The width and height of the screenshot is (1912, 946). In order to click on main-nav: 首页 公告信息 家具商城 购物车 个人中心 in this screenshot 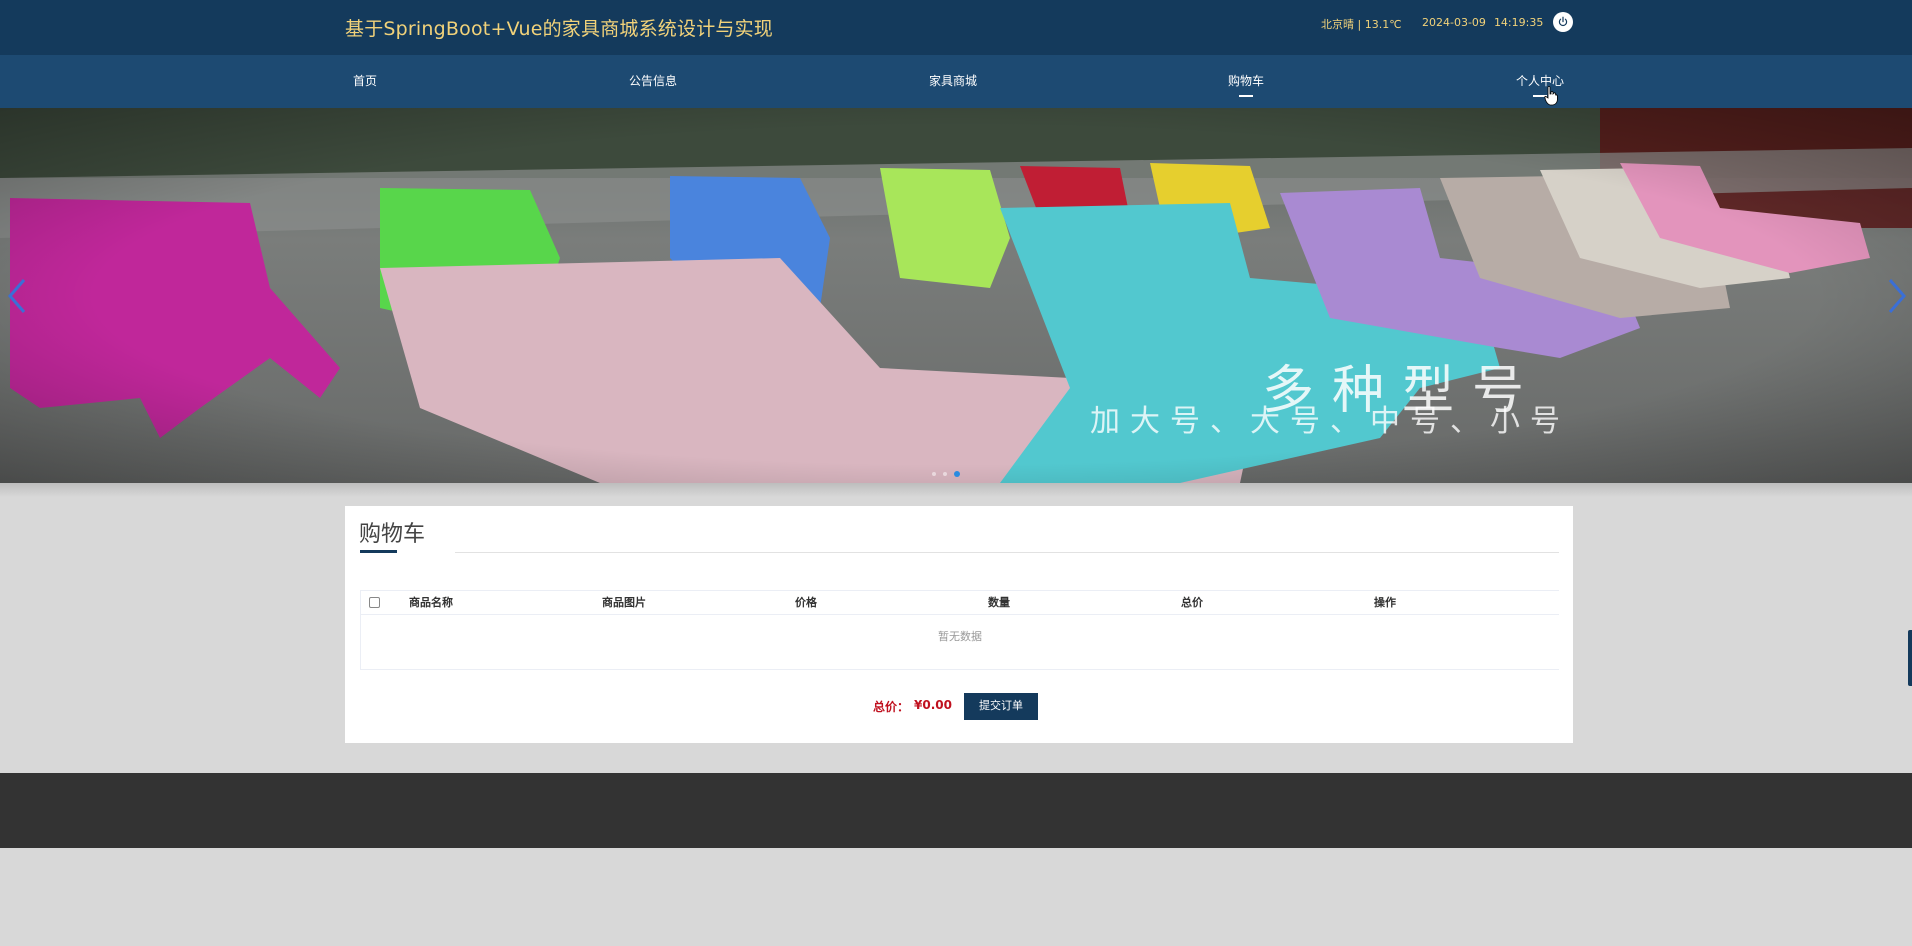, I will do `click(956, 81)`.